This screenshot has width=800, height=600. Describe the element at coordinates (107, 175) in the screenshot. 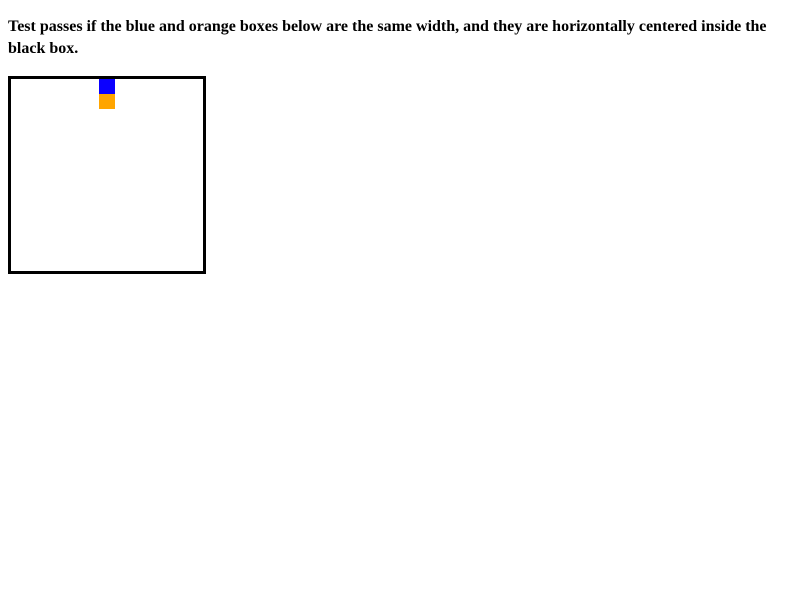

I see `black-box` at that location.